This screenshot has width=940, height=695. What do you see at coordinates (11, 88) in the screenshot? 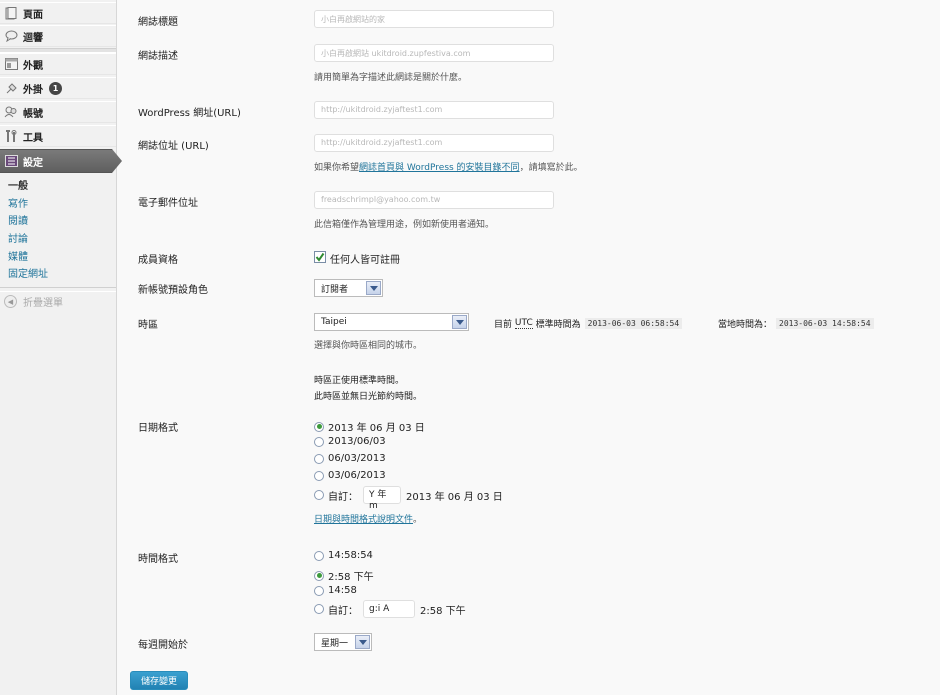
I see `plugin-icon` at bounding box center [11, 88].